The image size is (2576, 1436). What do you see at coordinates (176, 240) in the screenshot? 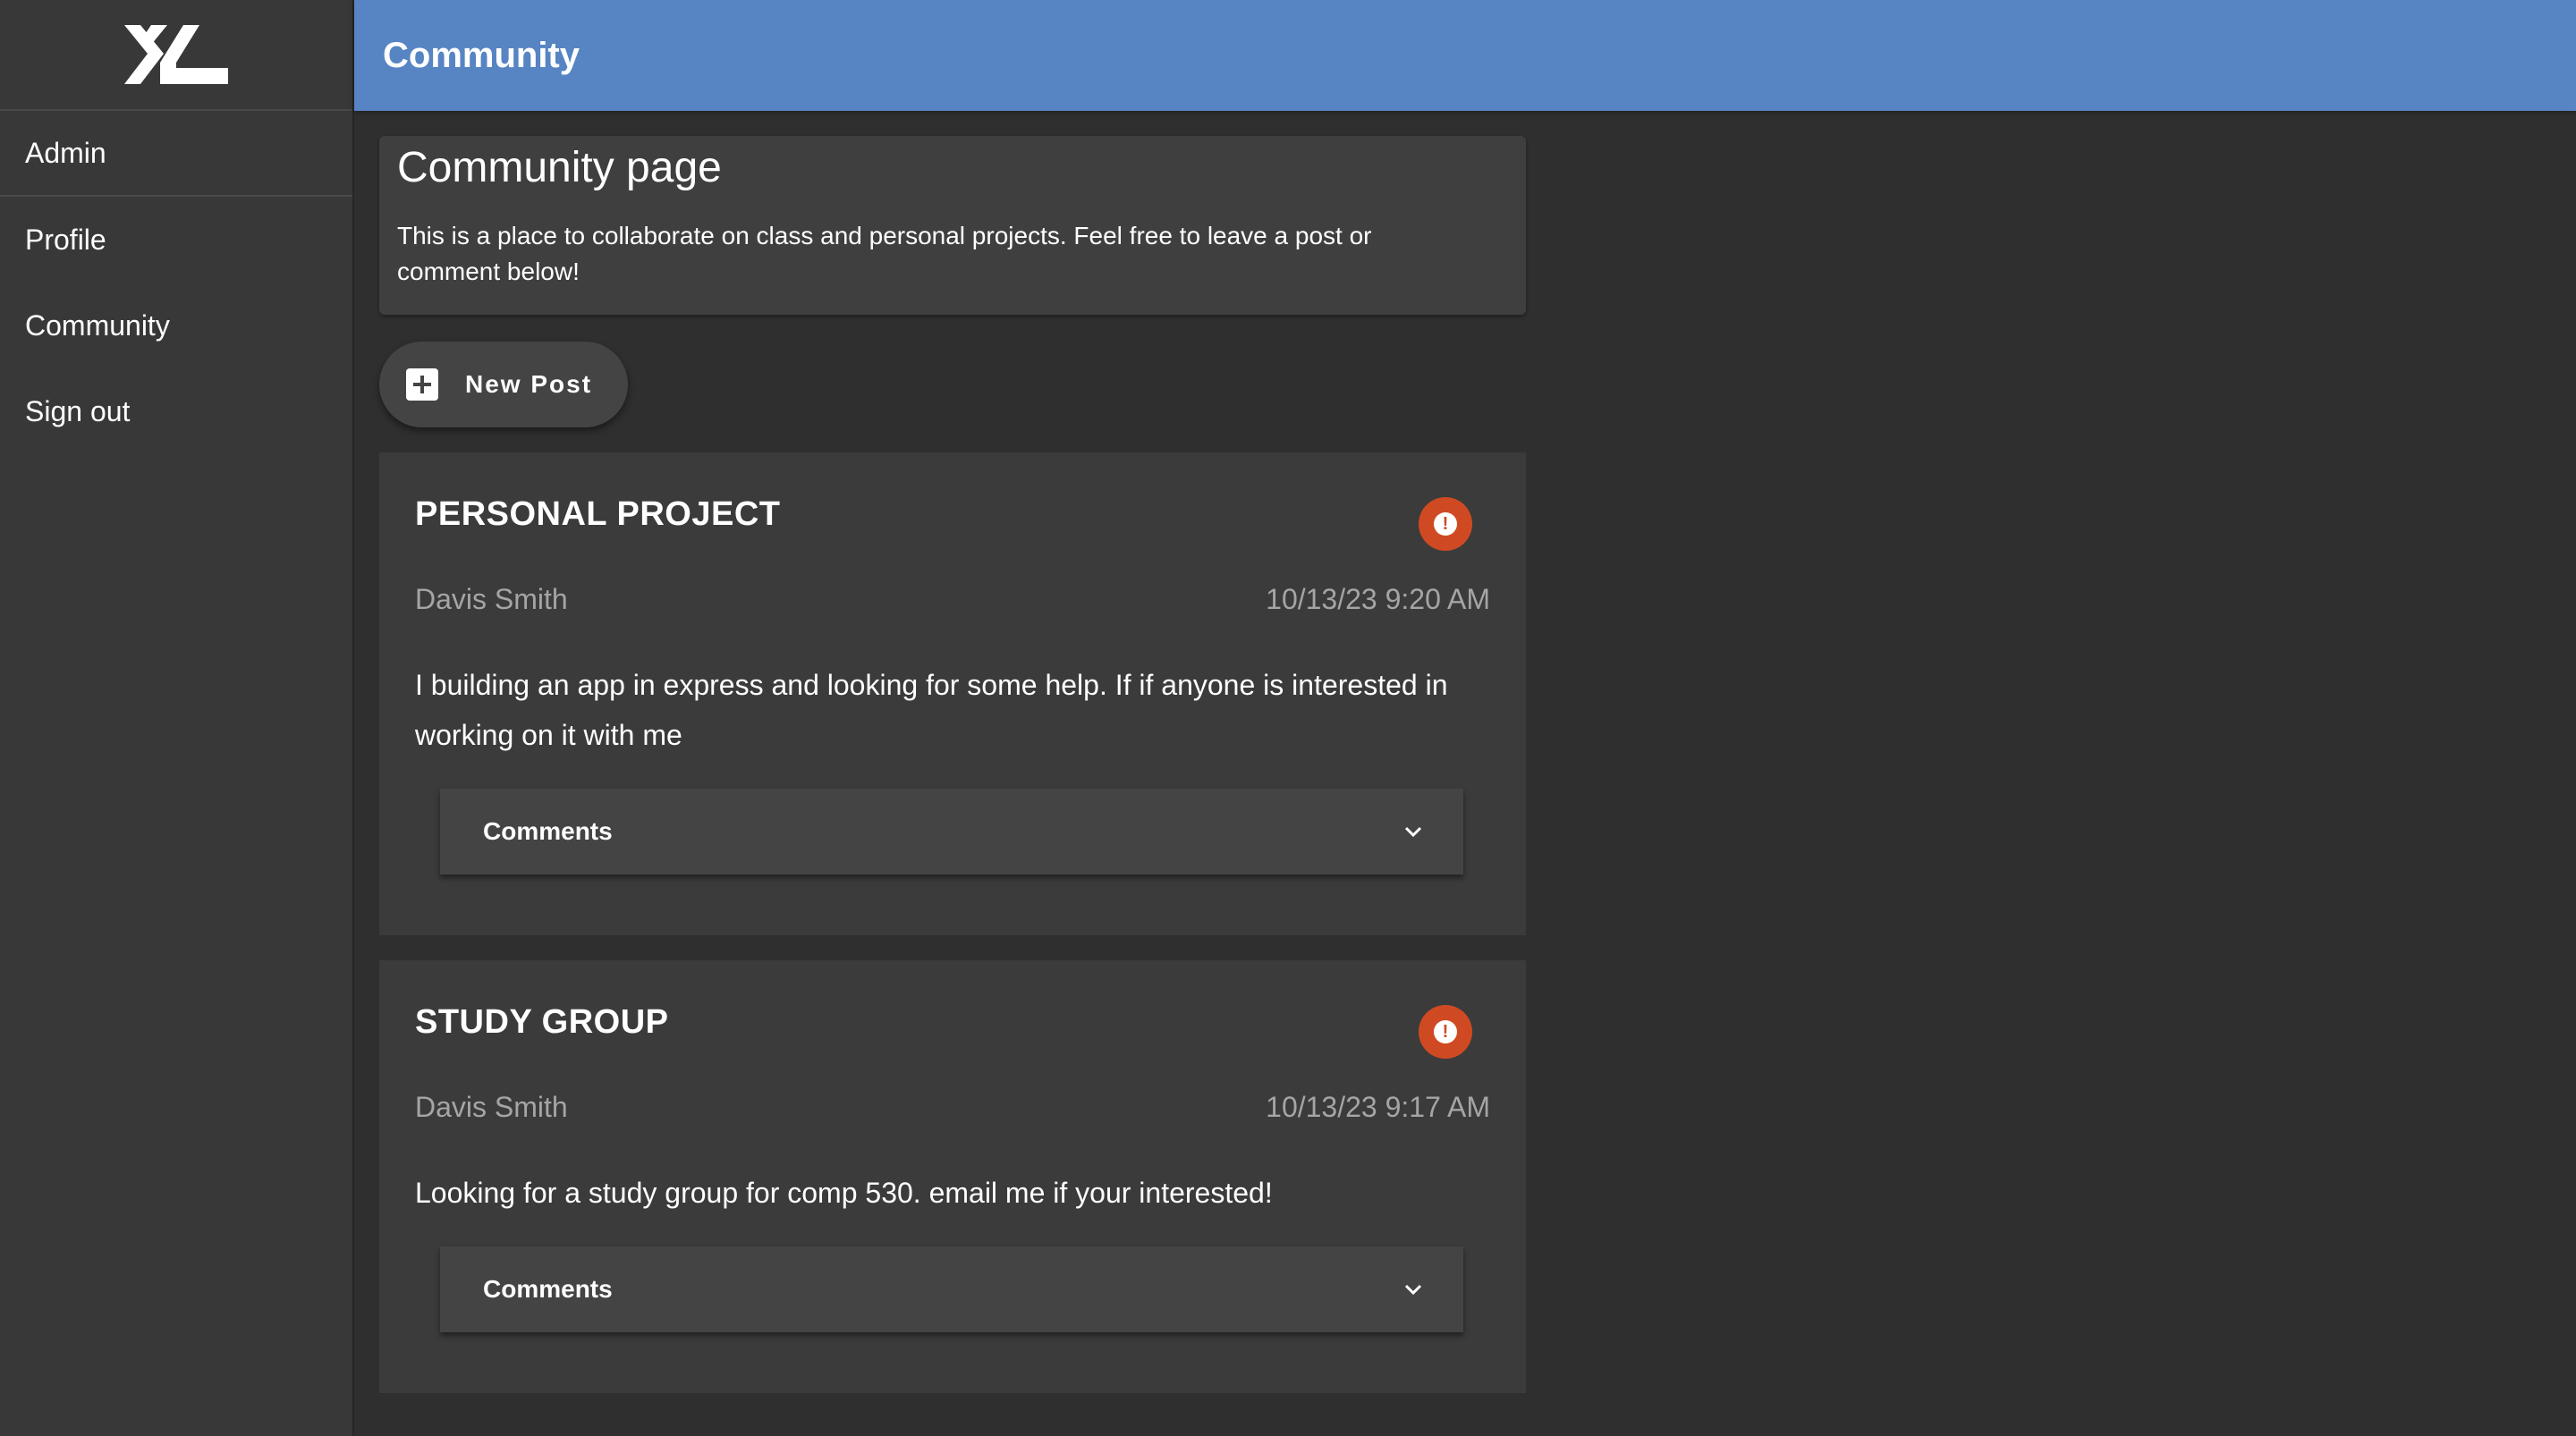
I see `sidebar-item-profile: Profile` at bounding box center [176, 240].